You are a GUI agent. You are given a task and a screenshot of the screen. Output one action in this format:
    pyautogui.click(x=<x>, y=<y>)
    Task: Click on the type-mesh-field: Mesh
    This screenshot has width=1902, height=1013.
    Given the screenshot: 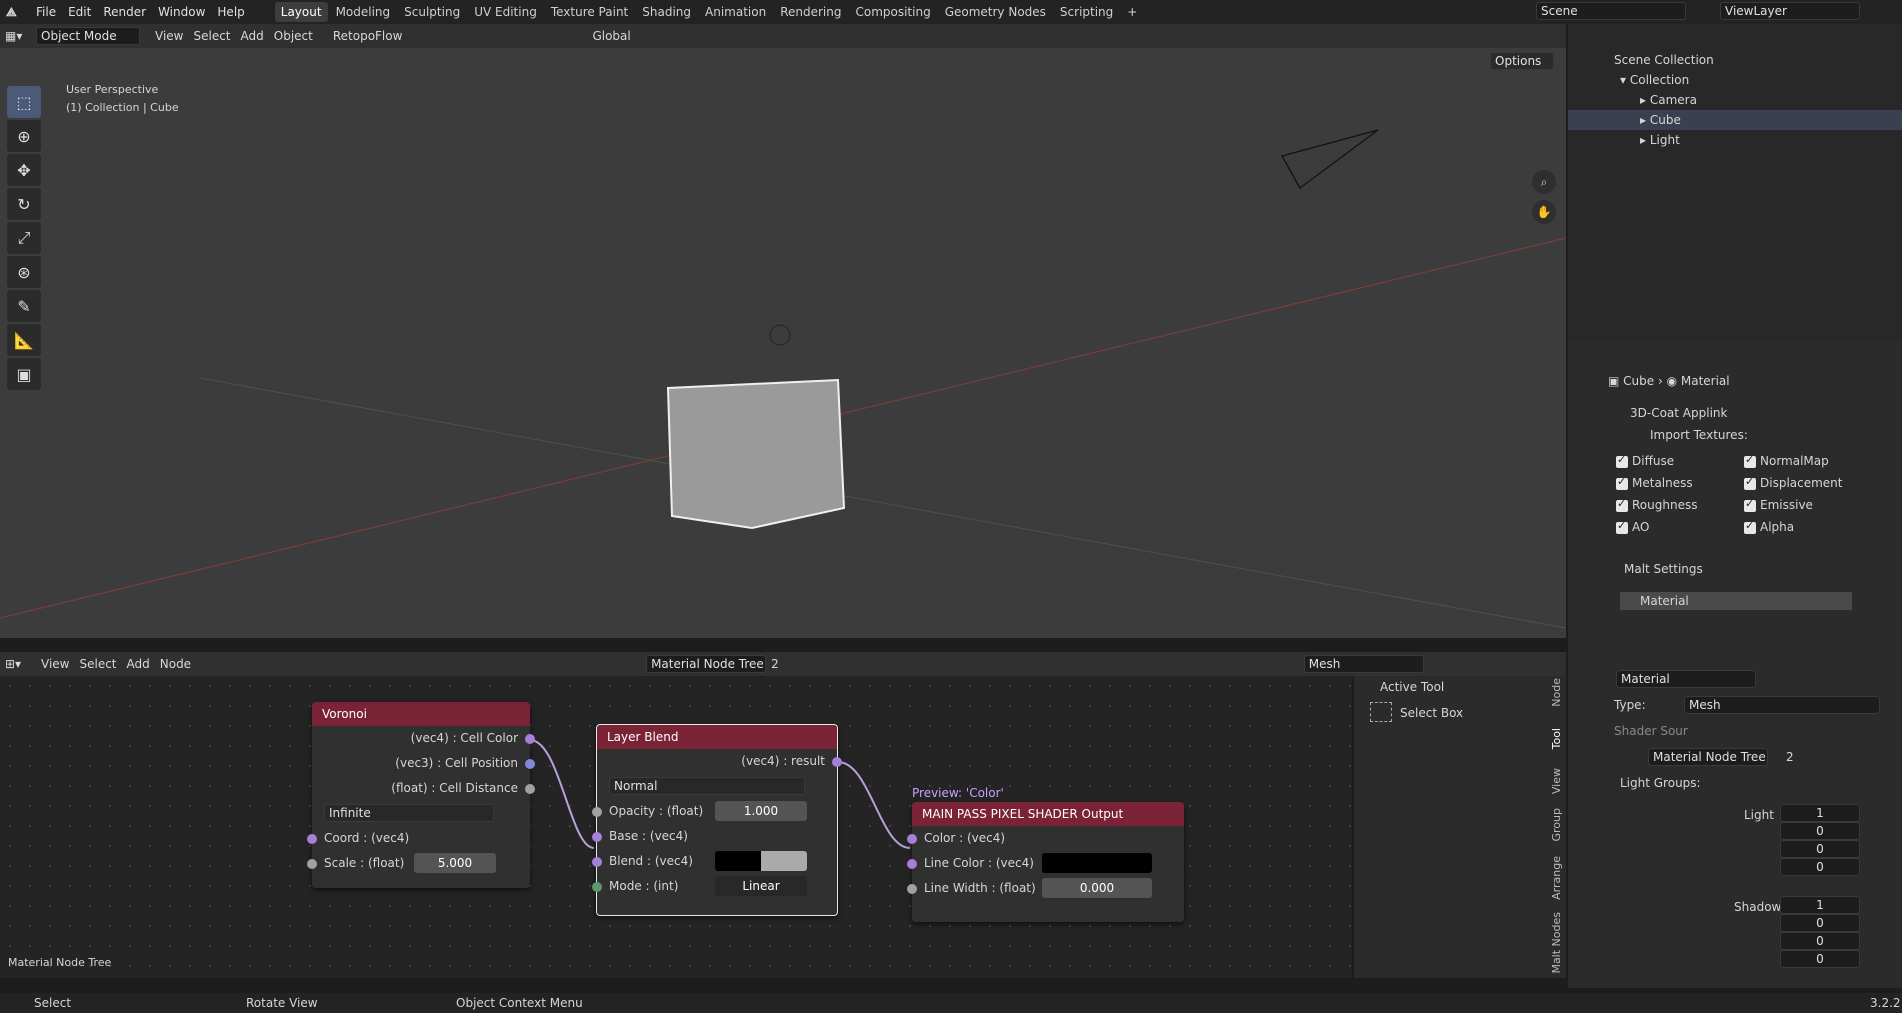 What is the action you would take?
    pyautogui.click(x=1782, y=705)
    